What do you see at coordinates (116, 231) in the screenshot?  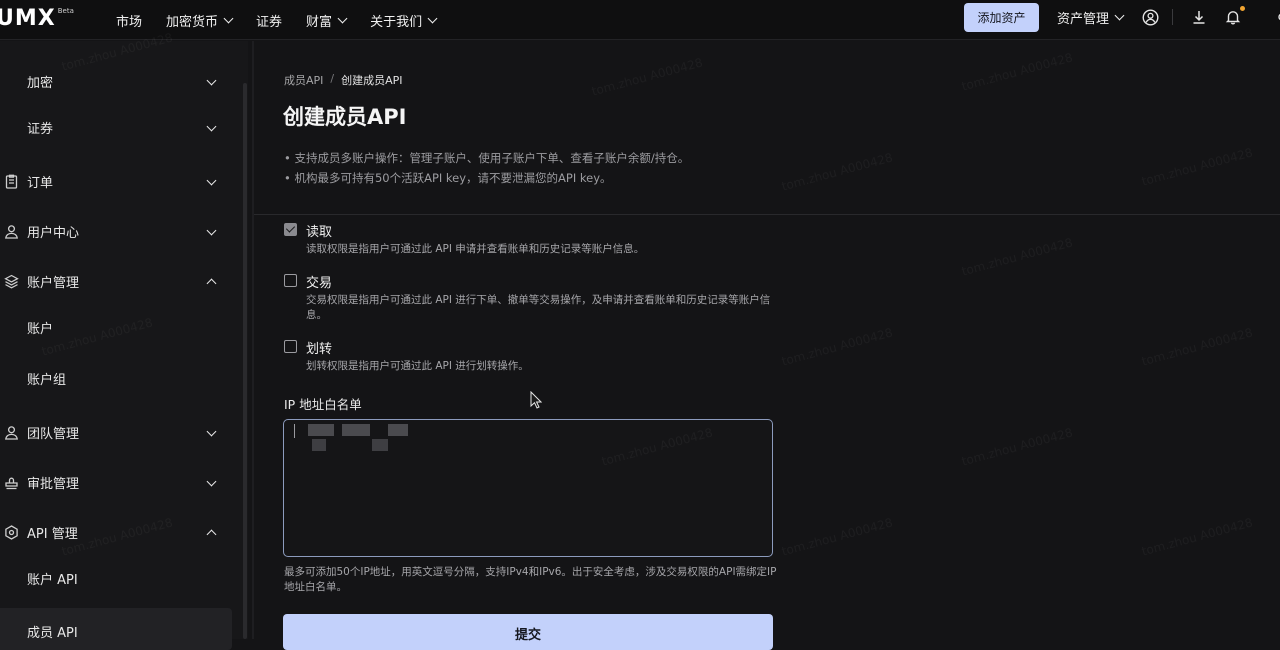 I see `sidebar-item-user-center: 用户中心` at bounding box center [116, 231].